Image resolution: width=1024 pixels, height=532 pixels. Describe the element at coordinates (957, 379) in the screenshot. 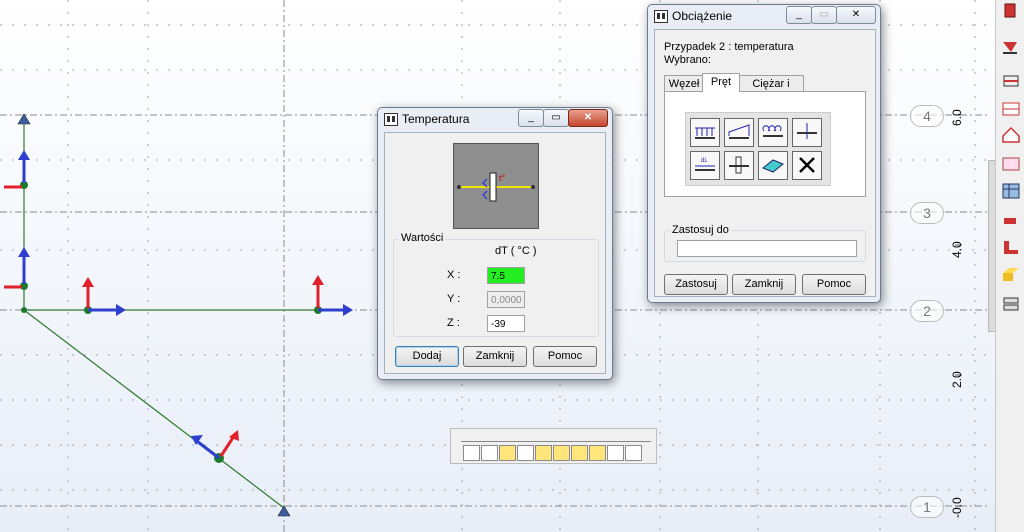

I see `ruler-label: 2.0` at that location.